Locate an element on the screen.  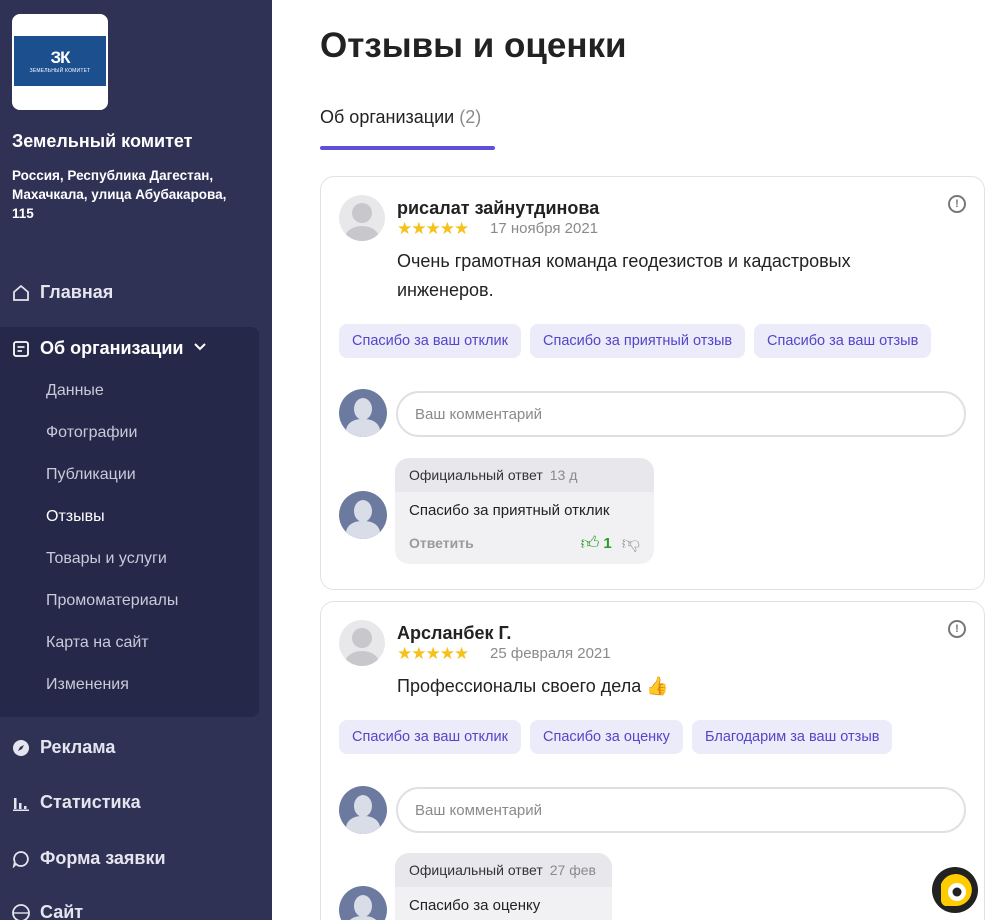
nav-ads: Реклама is located at coordinates (63, 747).